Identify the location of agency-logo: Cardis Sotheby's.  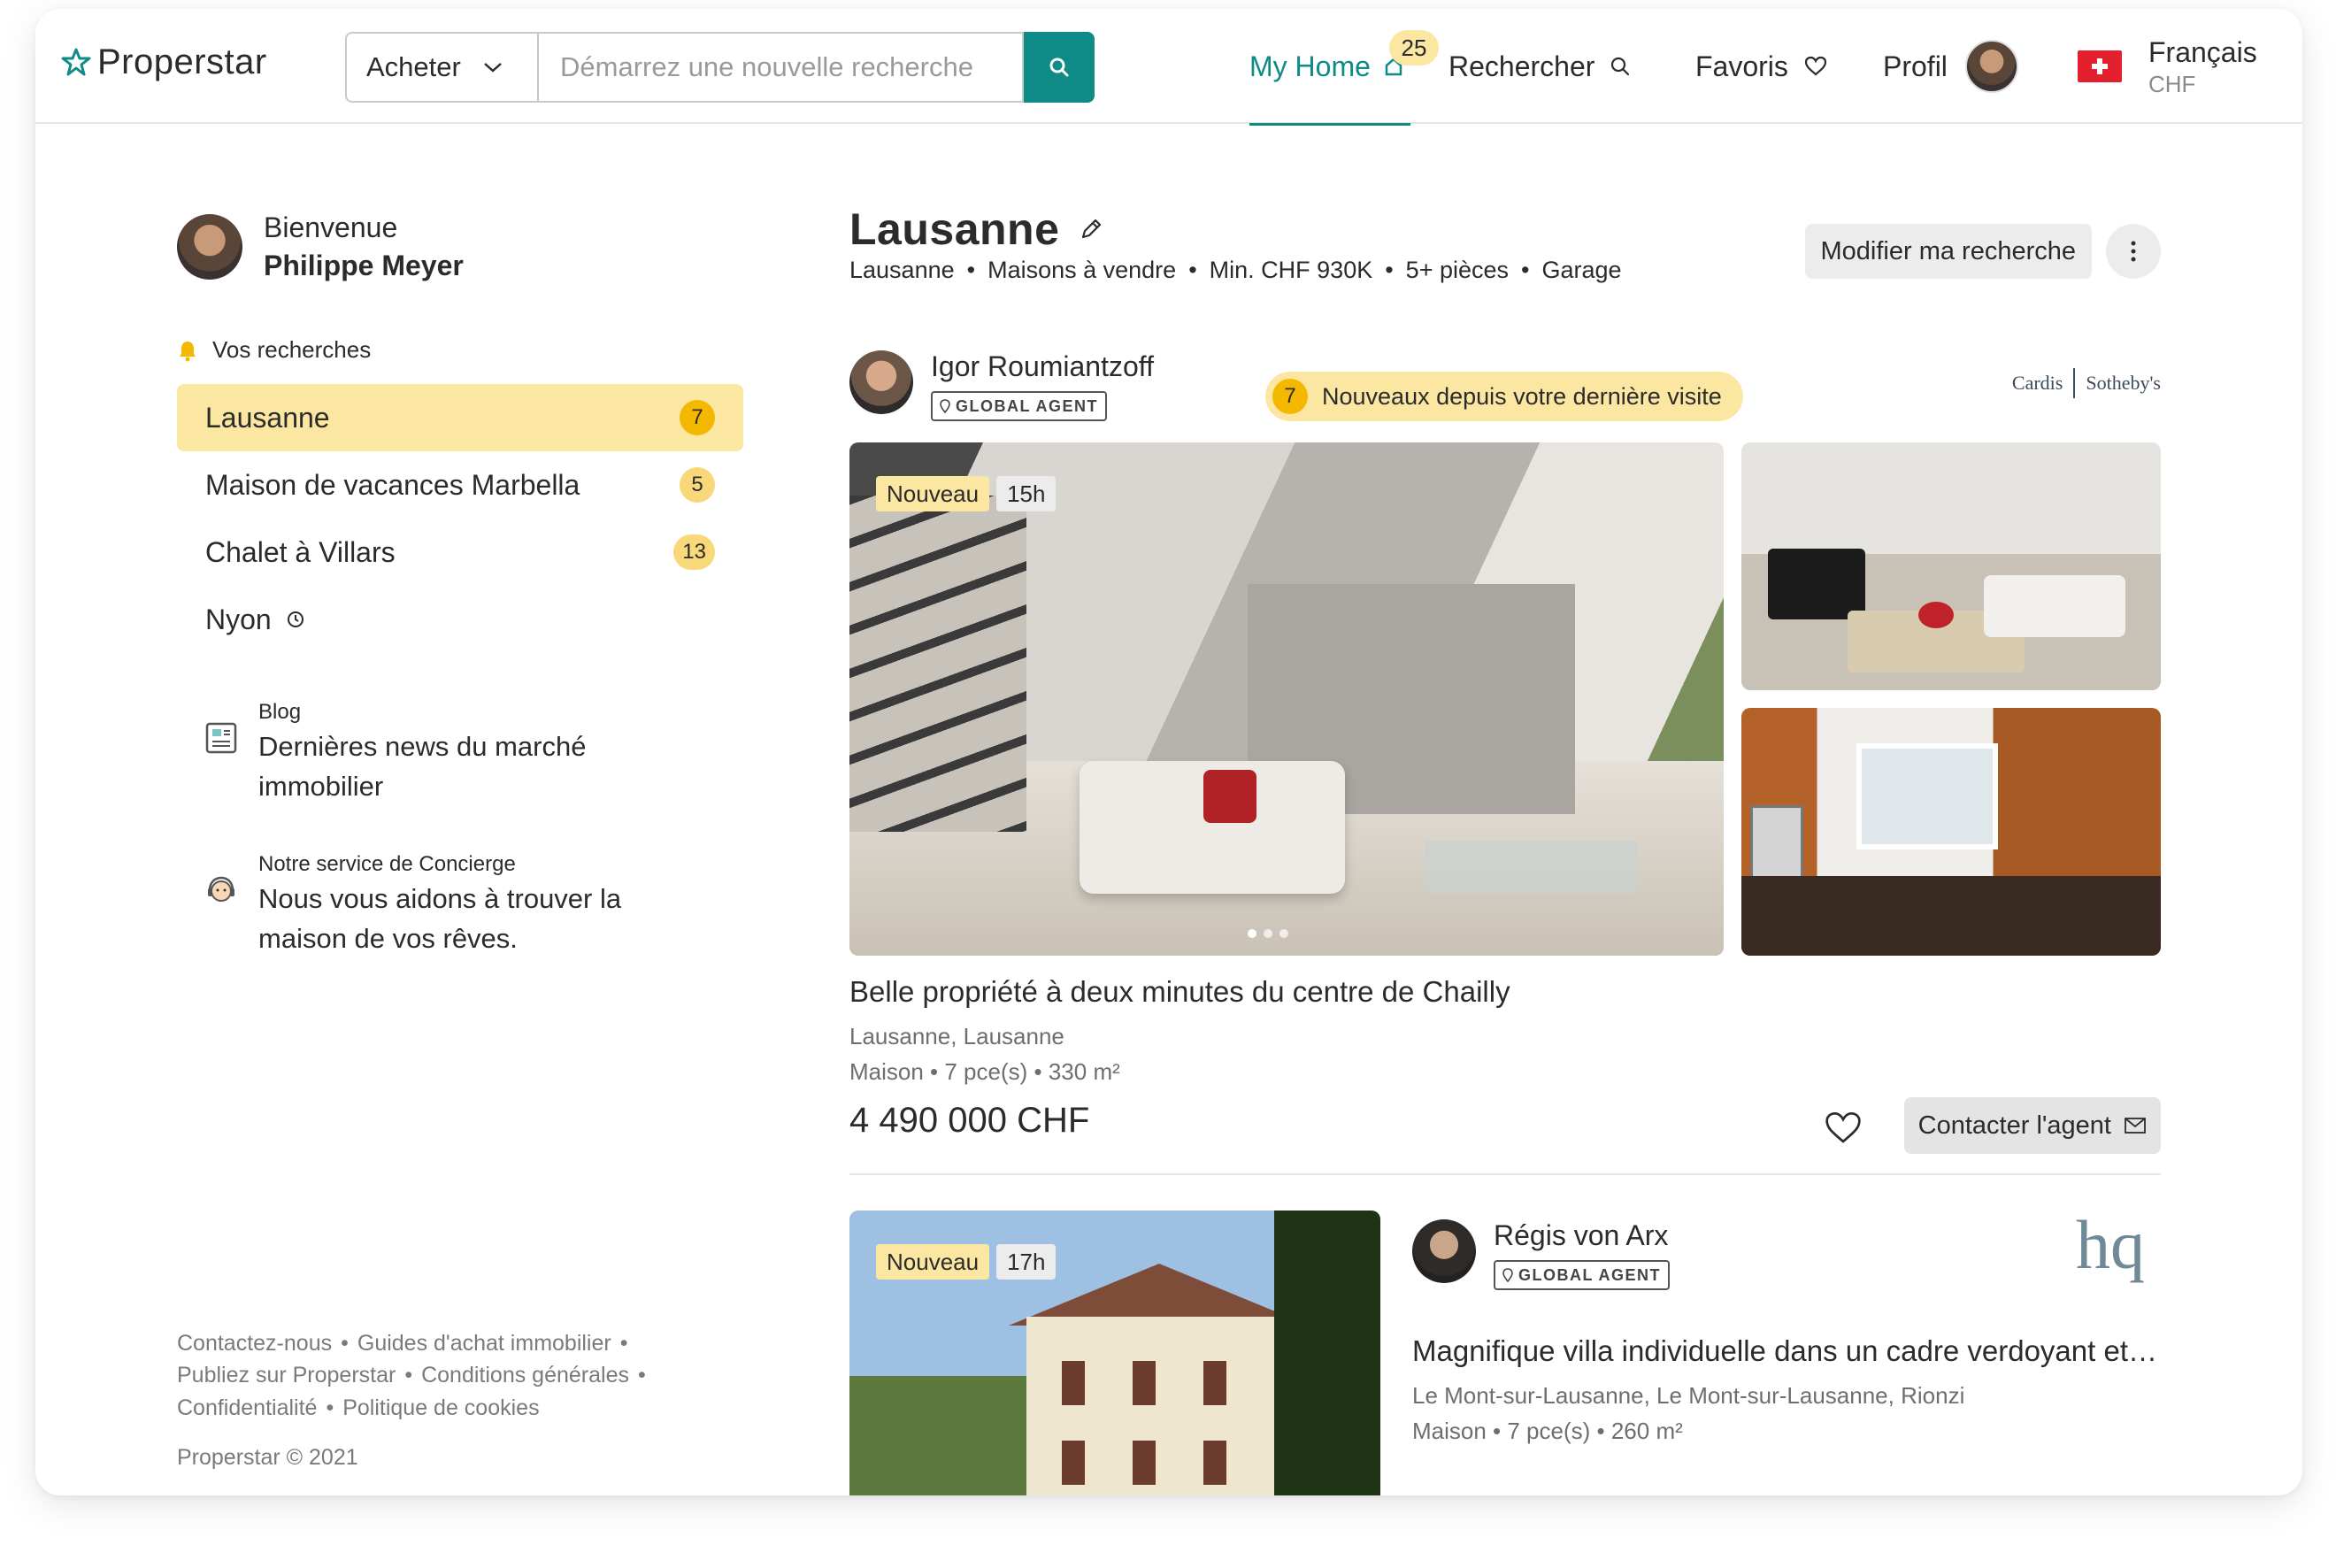
(2086, 383).